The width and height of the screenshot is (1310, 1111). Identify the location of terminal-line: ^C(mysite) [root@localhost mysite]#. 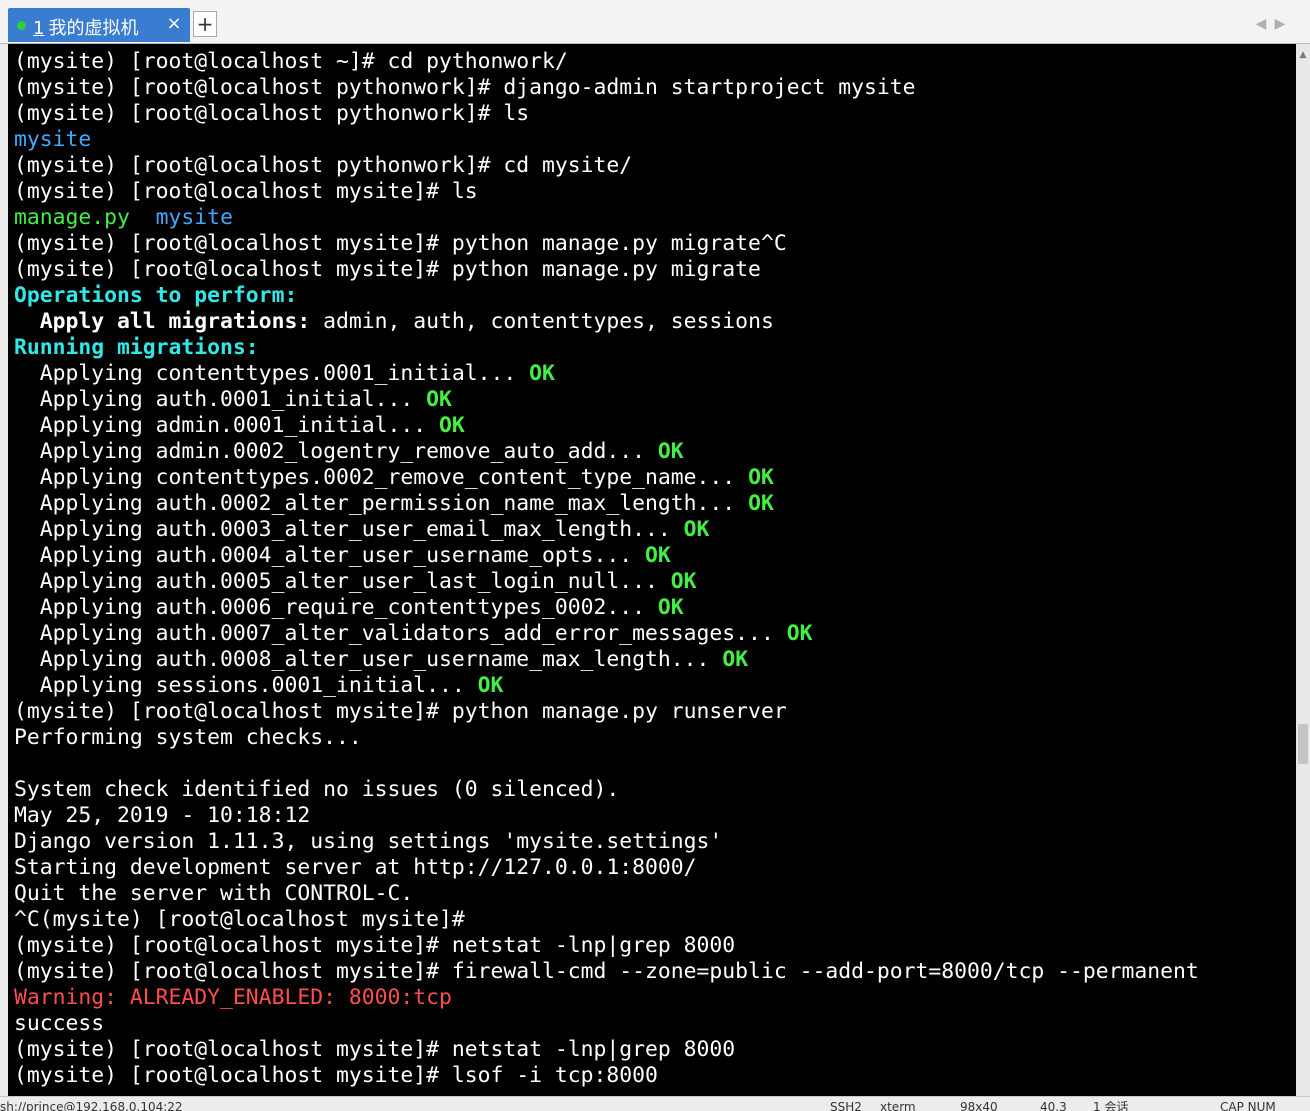
(655, 920).